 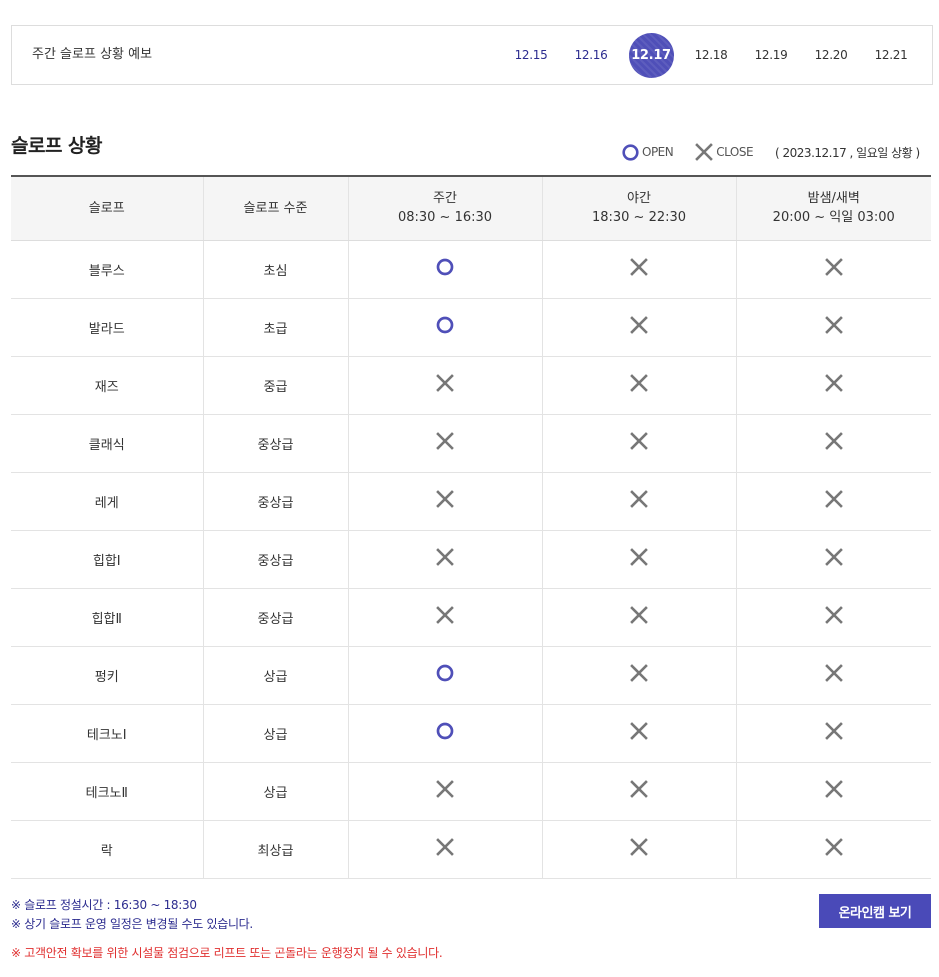 What do you see at coordinates (107, 675) in the screenshot?
I see `slope-name: 펑키` at bounding box center [107, 675].